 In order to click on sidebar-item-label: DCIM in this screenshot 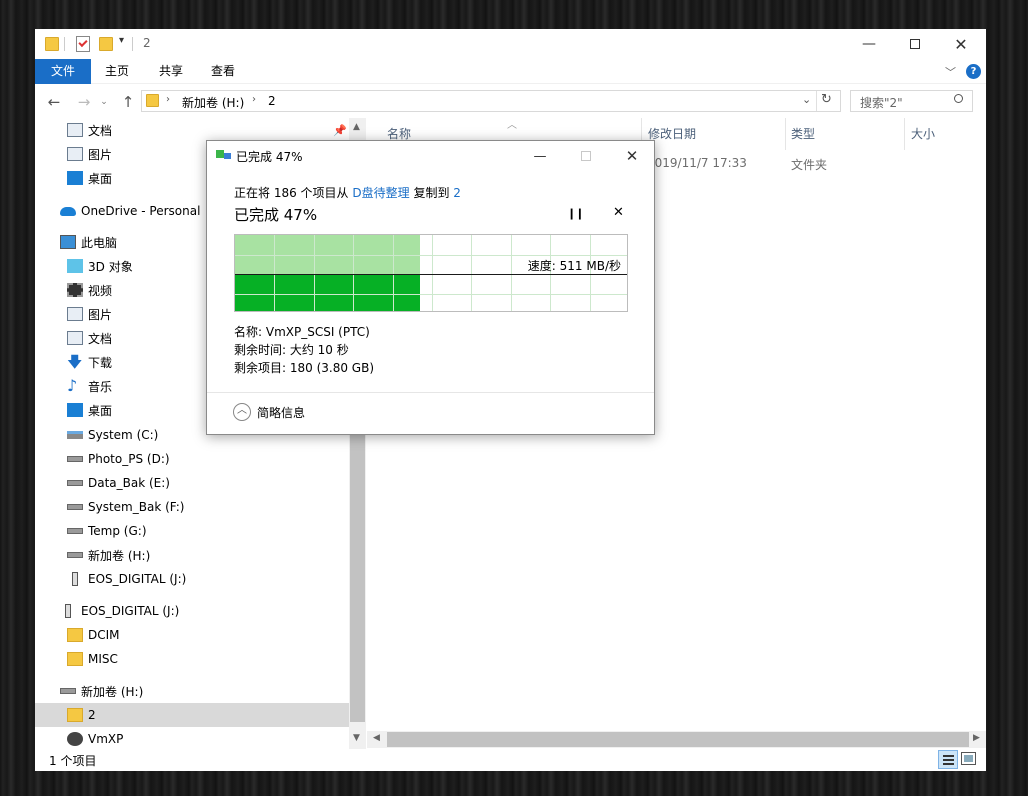, I will do `click(104, 635)`.